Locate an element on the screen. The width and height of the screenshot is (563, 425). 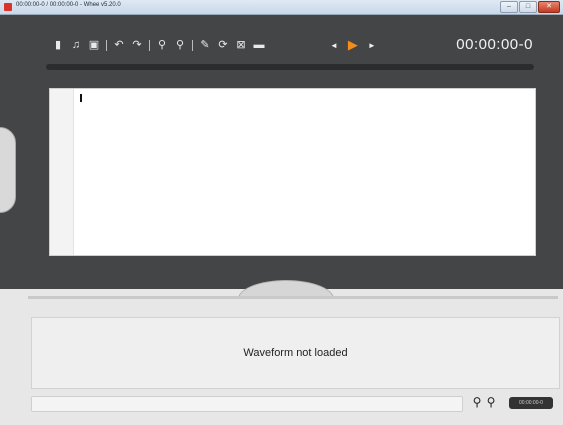
side-panel-handle is located at coordinates (8, 170).